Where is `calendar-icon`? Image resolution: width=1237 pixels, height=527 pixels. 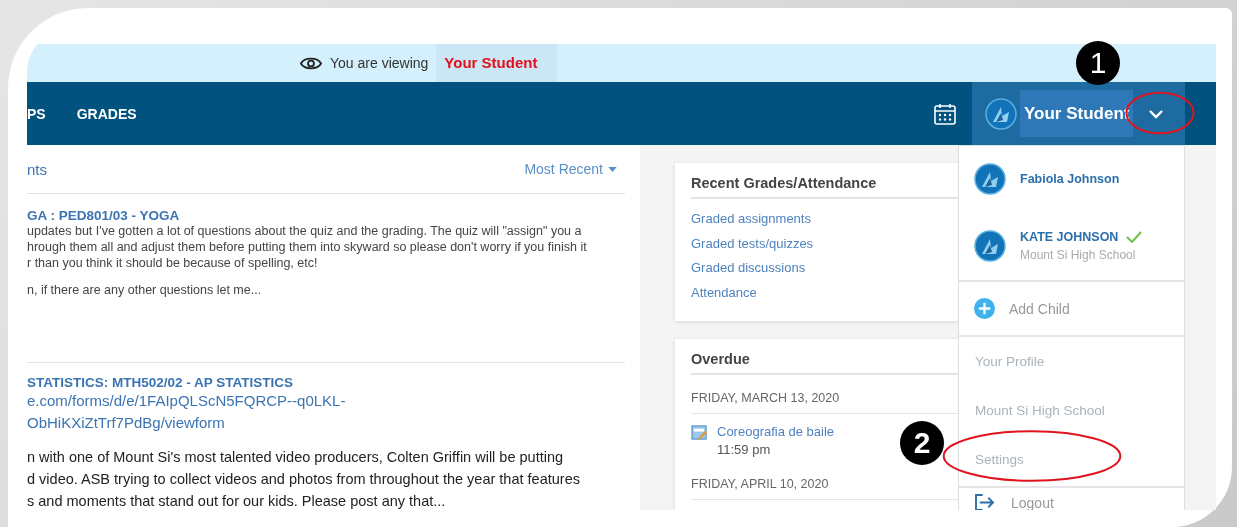 calendar-icon is located at coordinates (945, 113).